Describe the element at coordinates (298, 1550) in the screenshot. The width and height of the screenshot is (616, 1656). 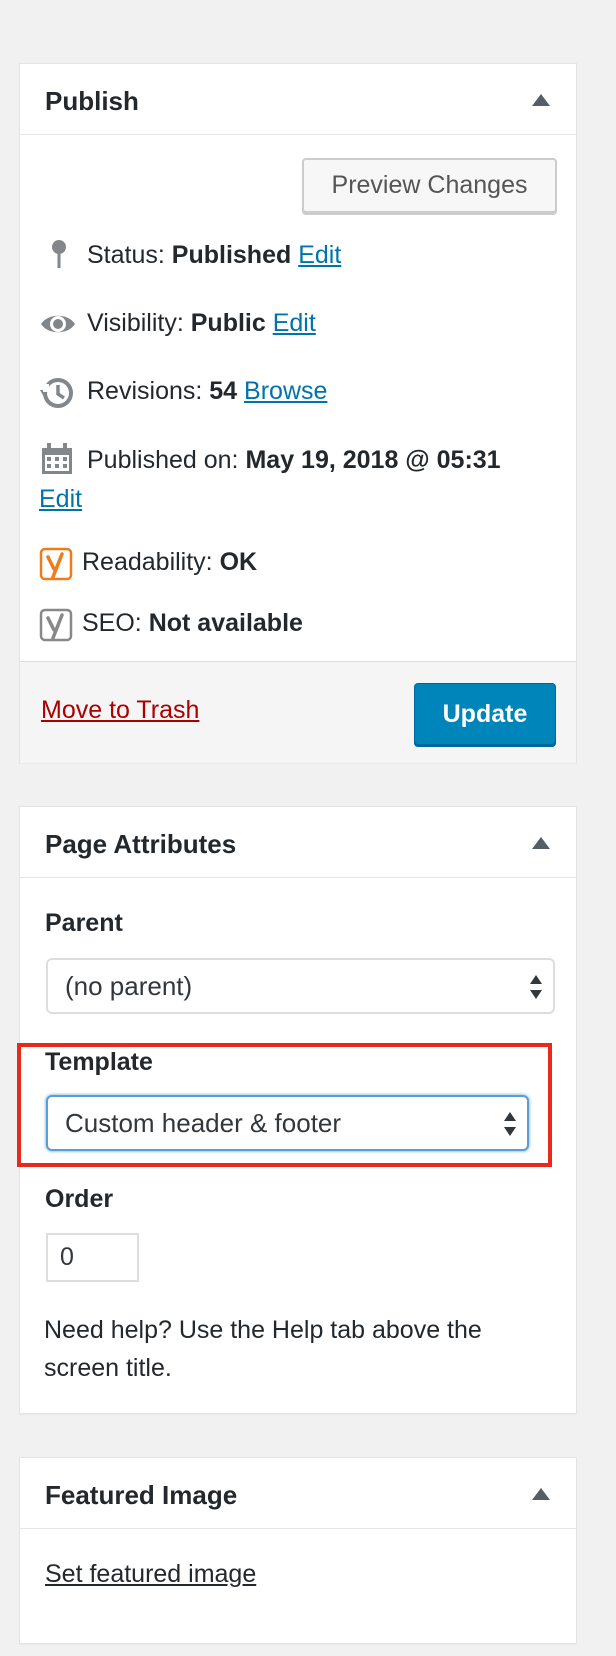
I see `featured-image-box: Featured Image Set featured image` at that location.